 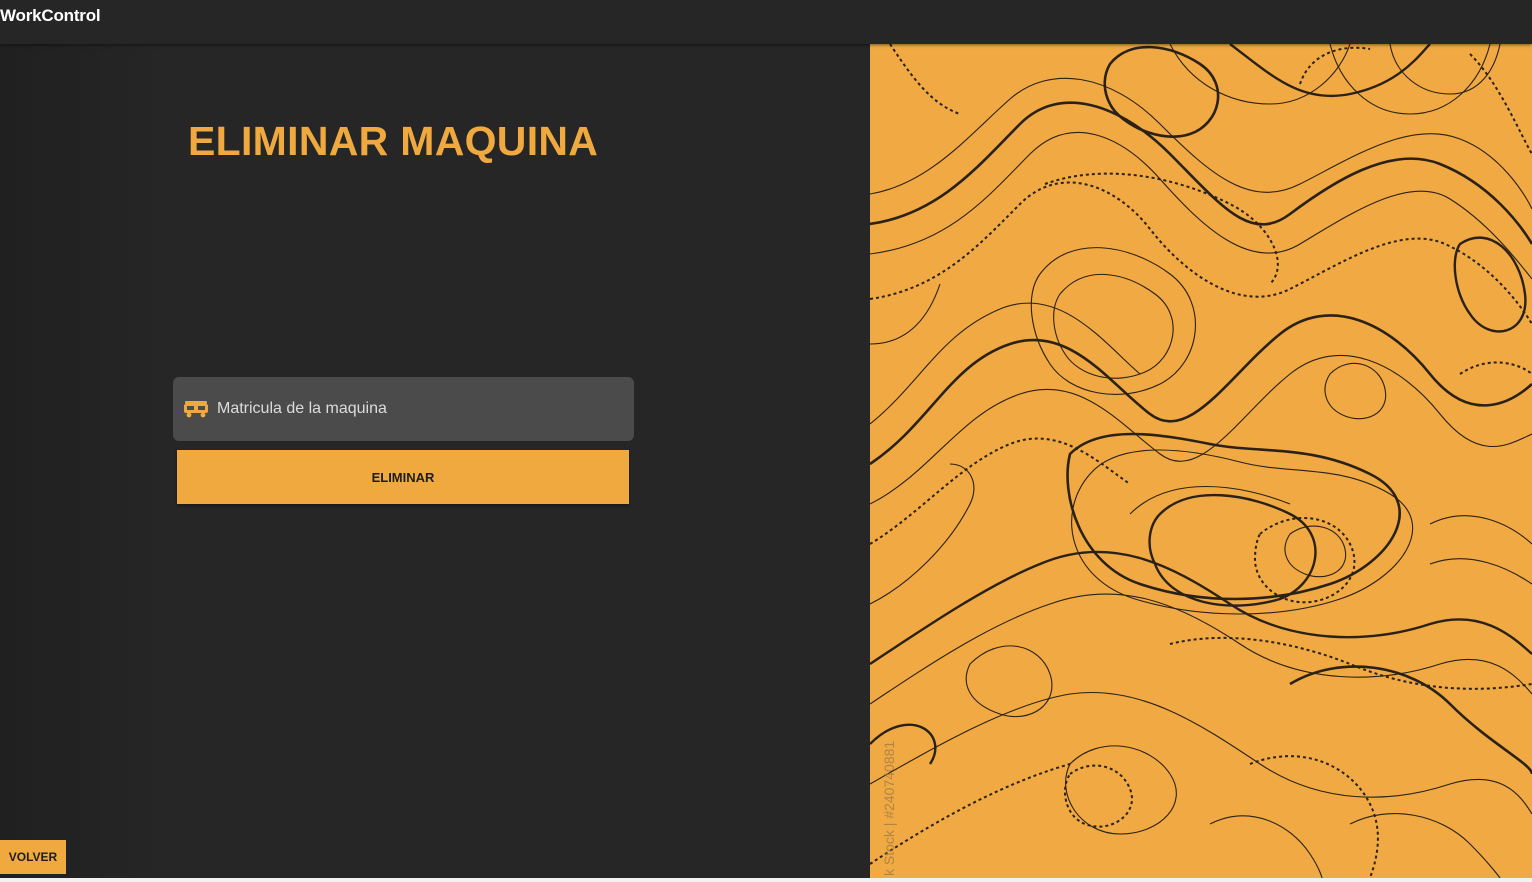 What do you see at coordinates (196, 409) in the screenshot?
I see `truck-icon` at bounding box center [196, 409].